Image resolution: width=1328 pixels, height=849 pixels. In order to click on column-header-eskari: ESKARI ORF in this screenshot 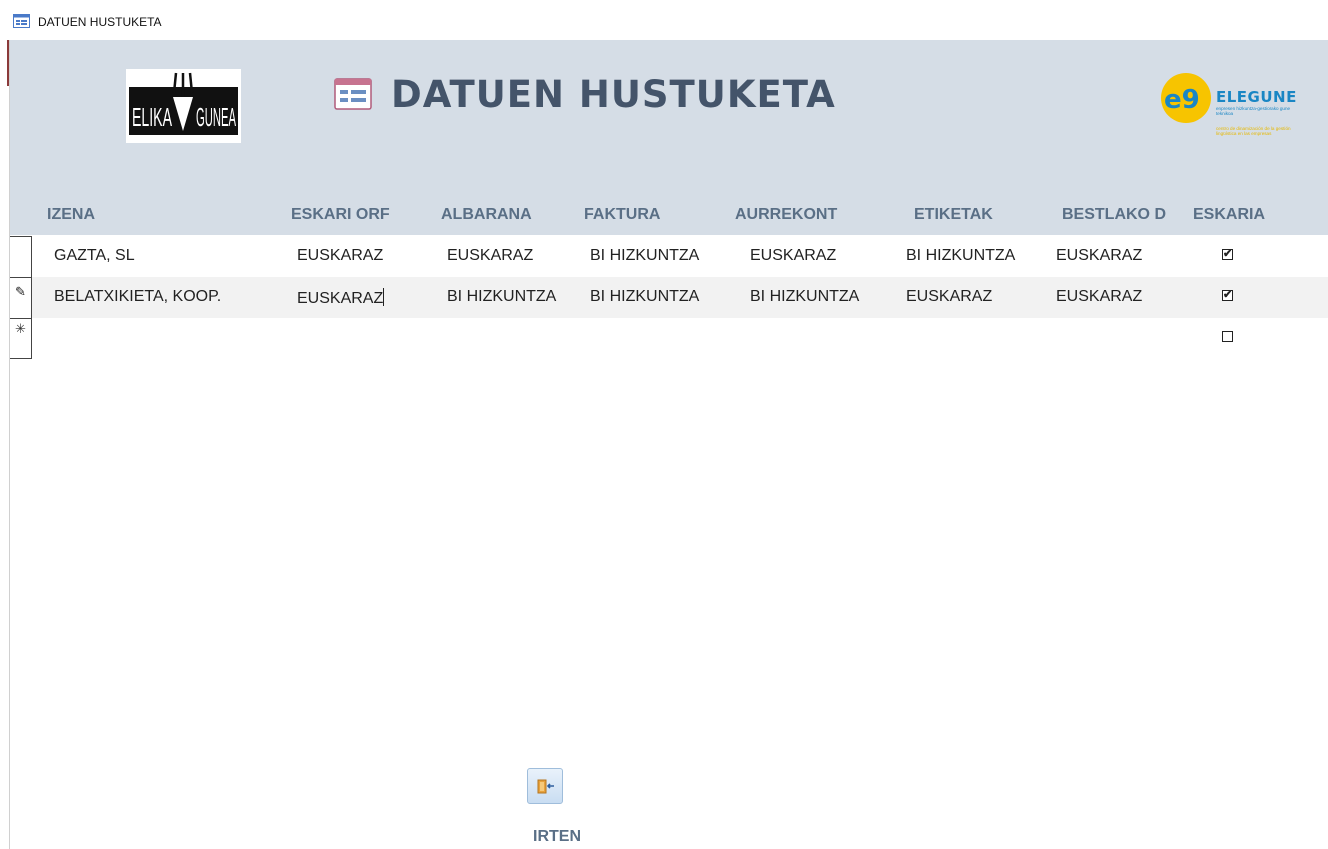, I will do `click(340, 214)`.